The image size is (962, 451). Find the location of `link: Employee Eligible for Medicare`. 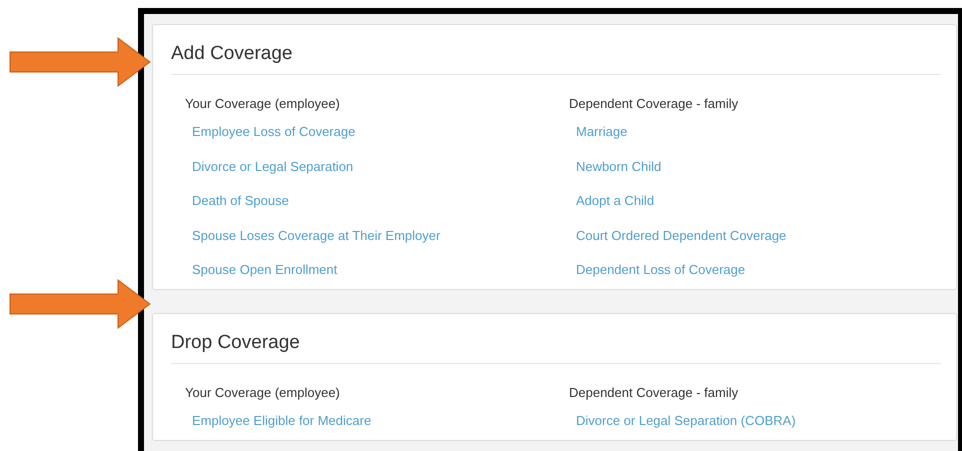

link: Employee Eligible for Medicare is located at coordinates (282, 421).